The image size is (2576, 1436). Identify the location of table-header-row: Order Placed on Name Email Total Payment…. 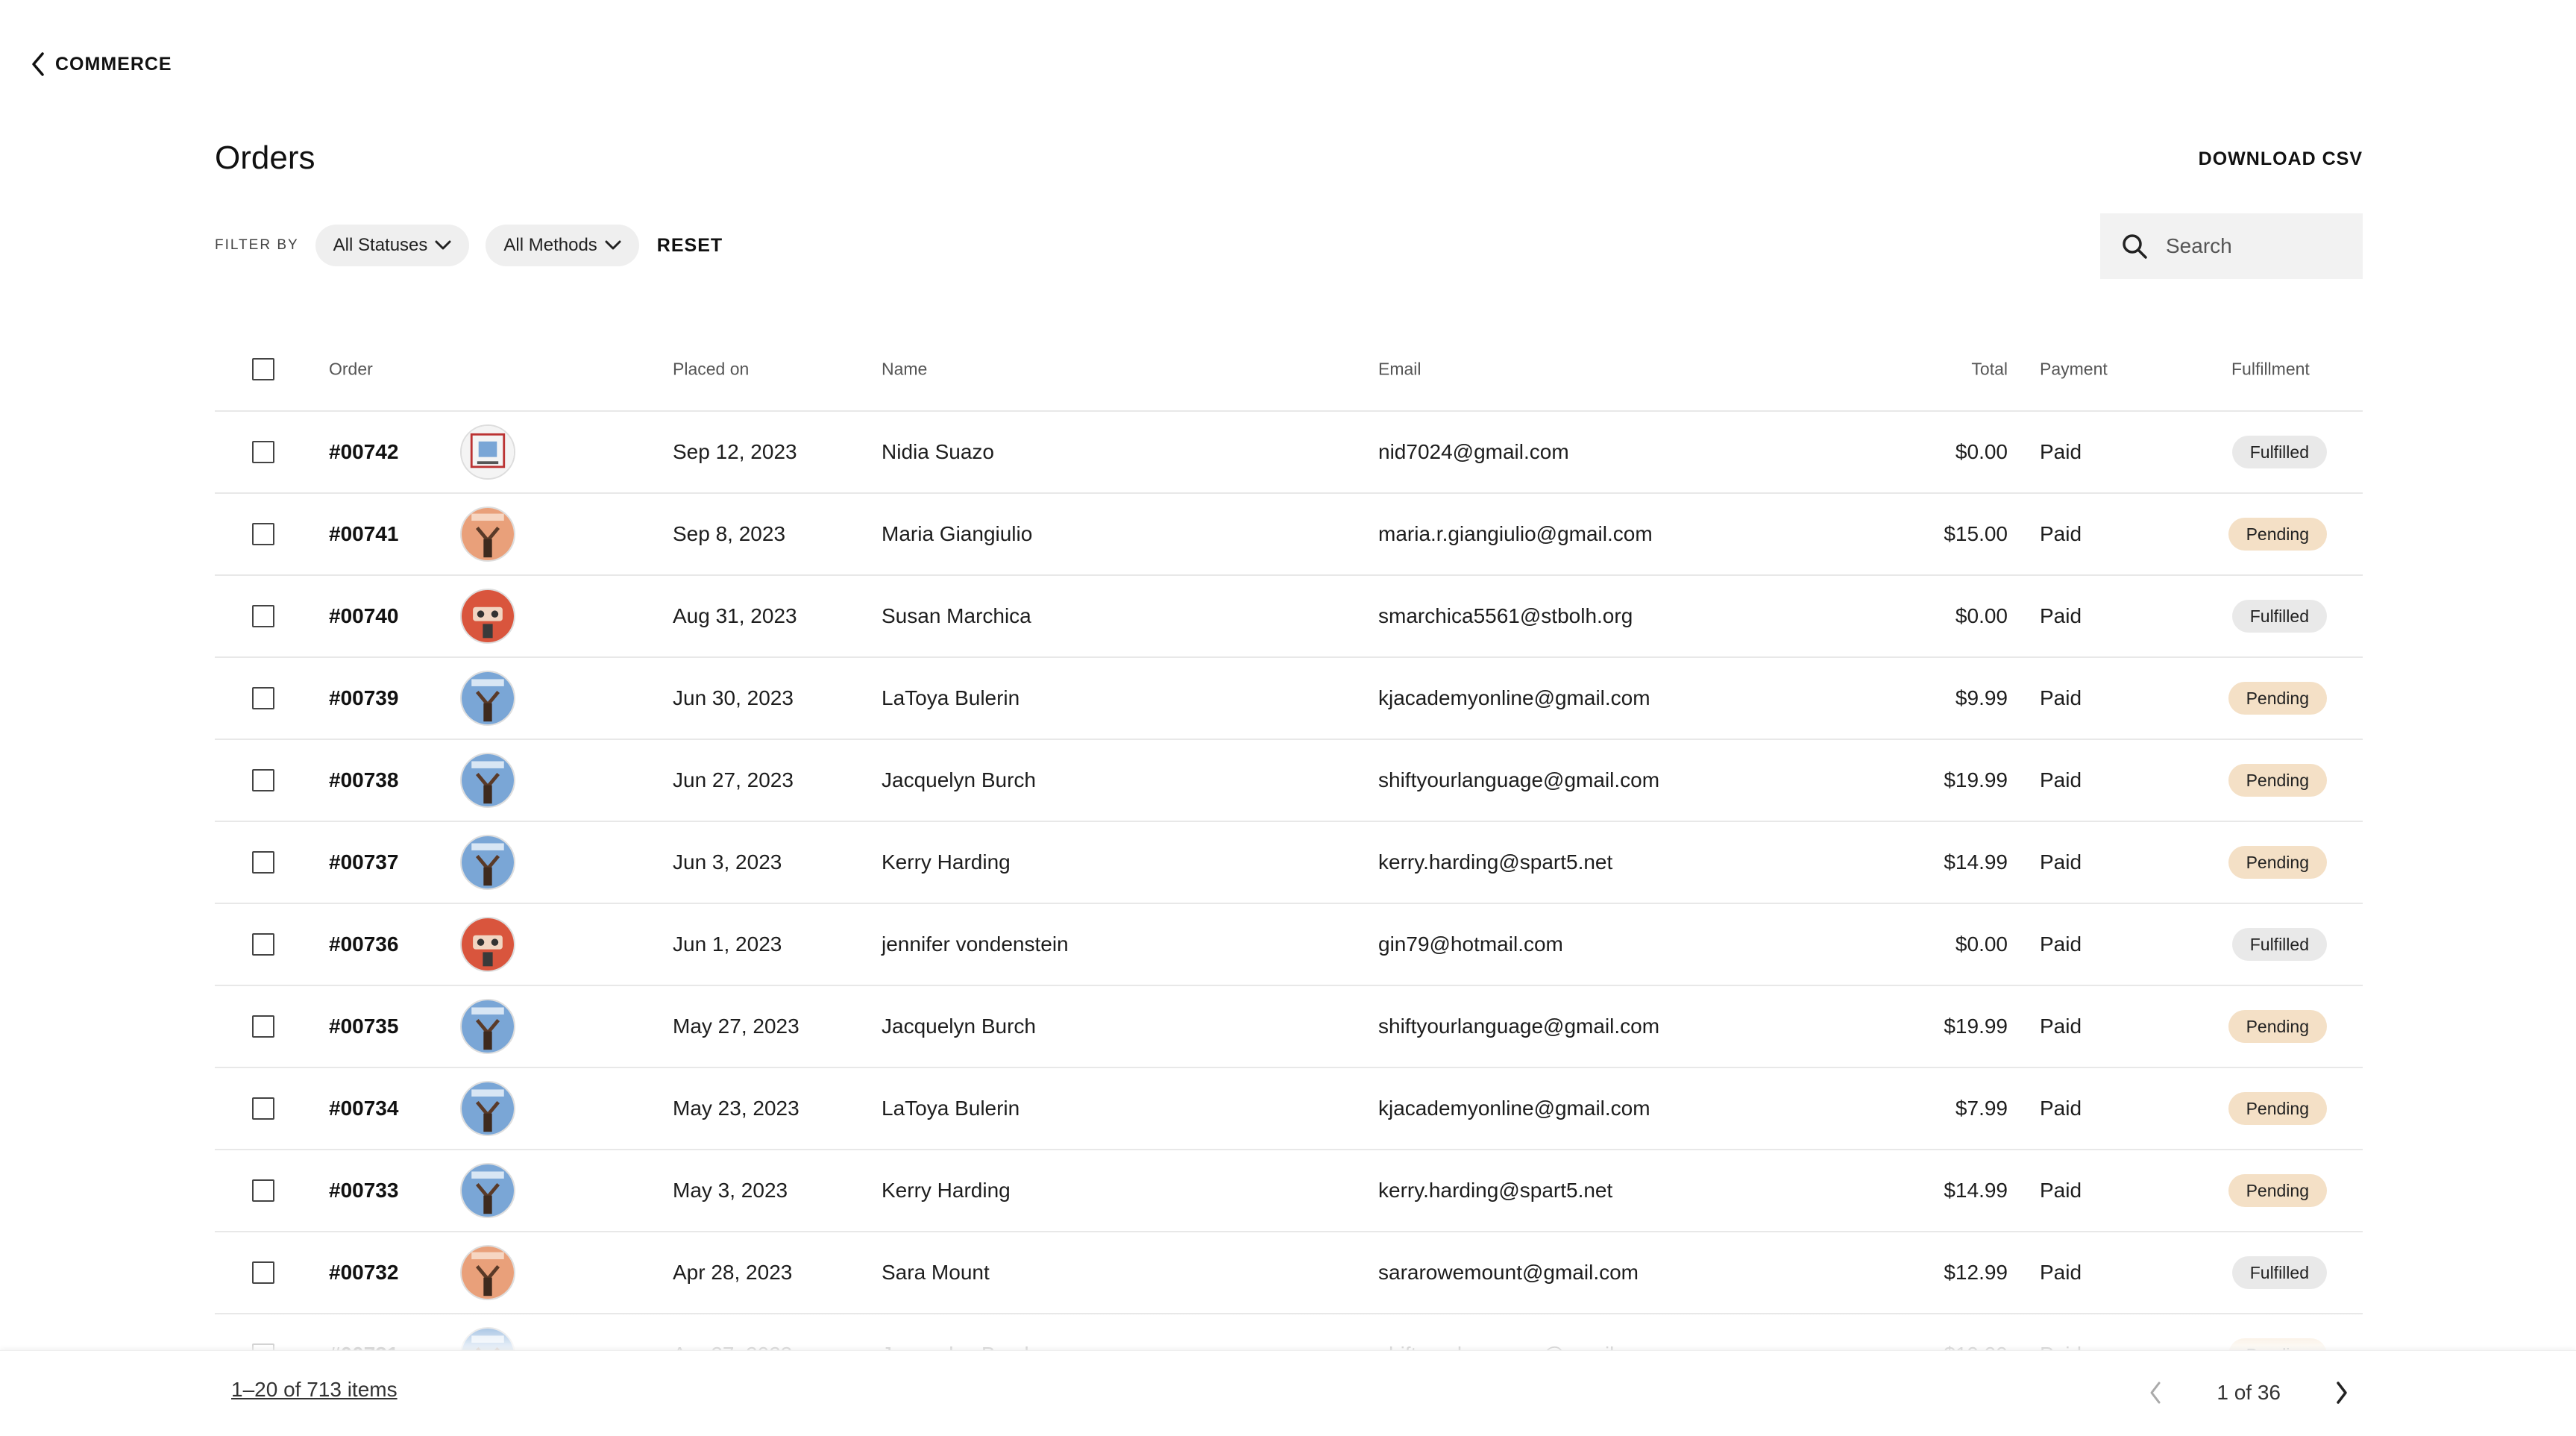
(1289, 370).